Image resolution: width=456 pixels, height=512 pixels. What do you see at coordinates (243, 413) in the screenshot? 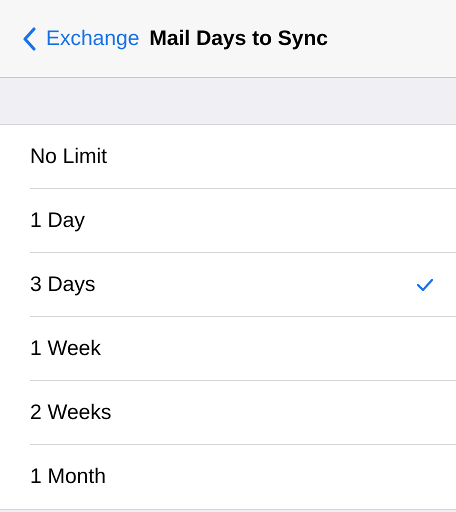
I see `option-row: 2 Weeks` at bounding box center [243, 413].